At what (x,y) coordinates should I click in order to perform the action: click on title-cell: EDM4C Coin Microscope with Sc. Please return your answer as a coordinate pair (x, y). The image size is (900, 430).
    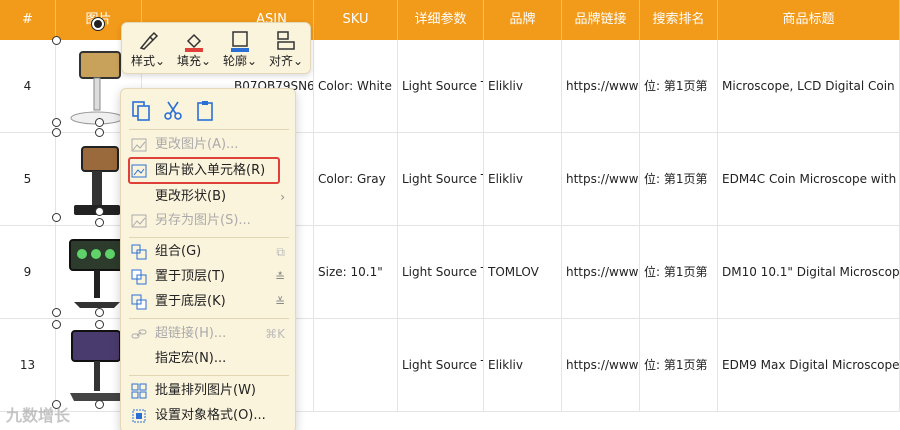
    Looking at the image, I should click on (809, 179).